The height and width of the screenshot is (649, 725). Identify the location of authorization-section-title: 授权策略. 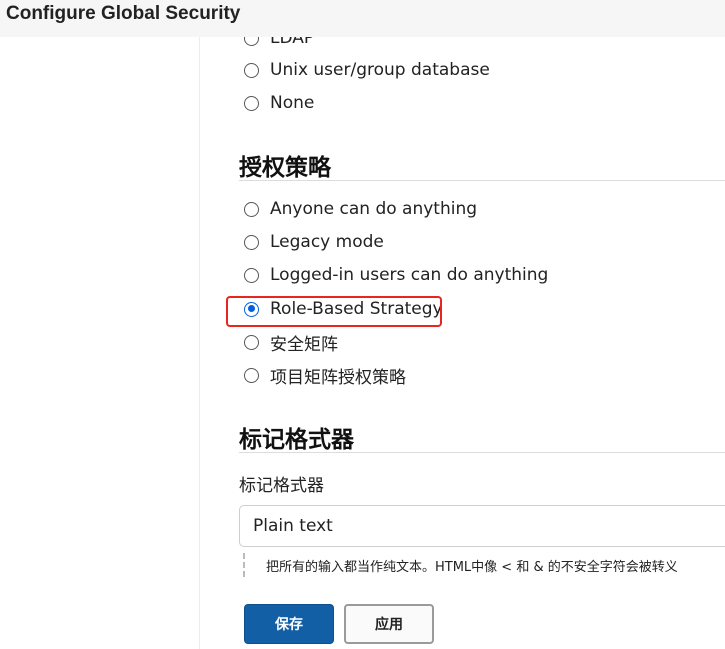
(285, 168).